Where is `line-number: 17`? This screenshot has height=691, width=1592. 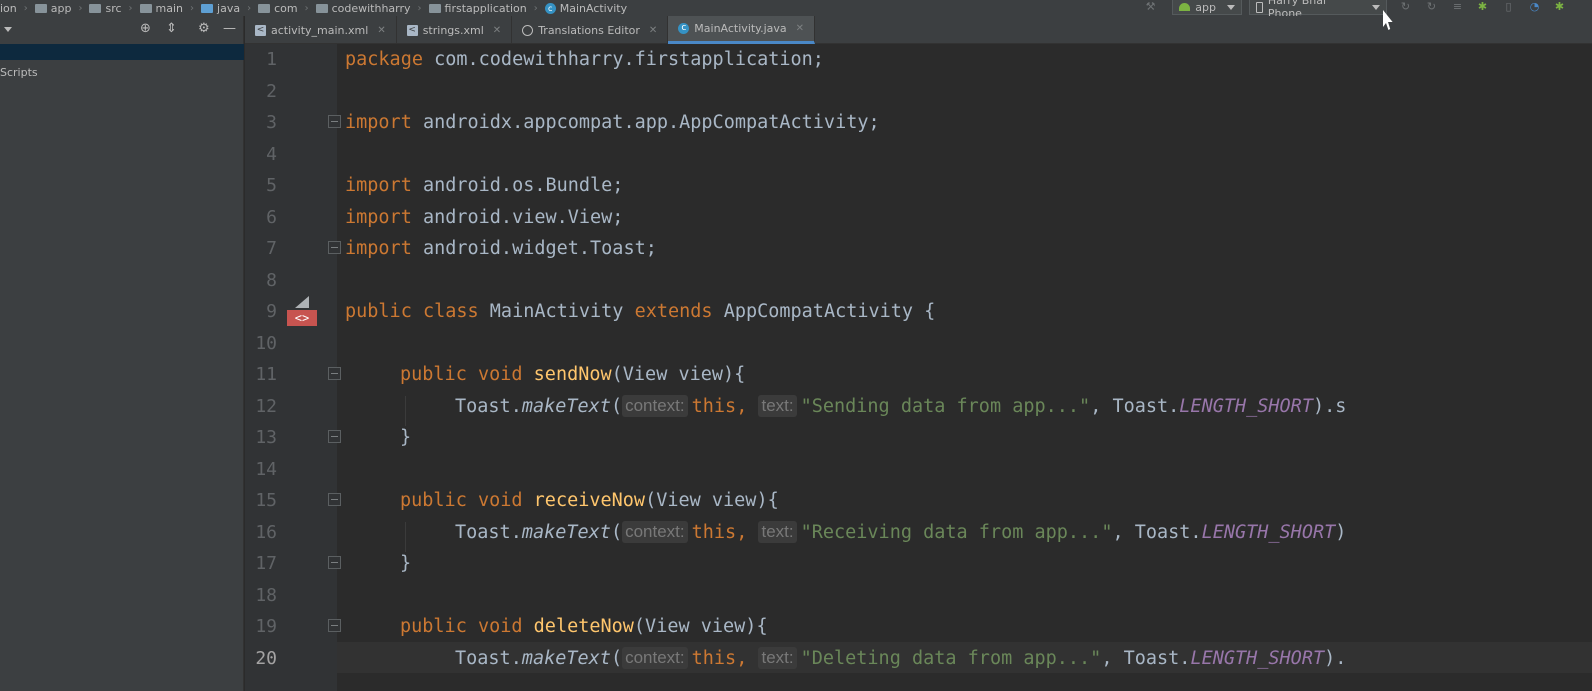 line-number: 17 is located at coordinates (266, 563).